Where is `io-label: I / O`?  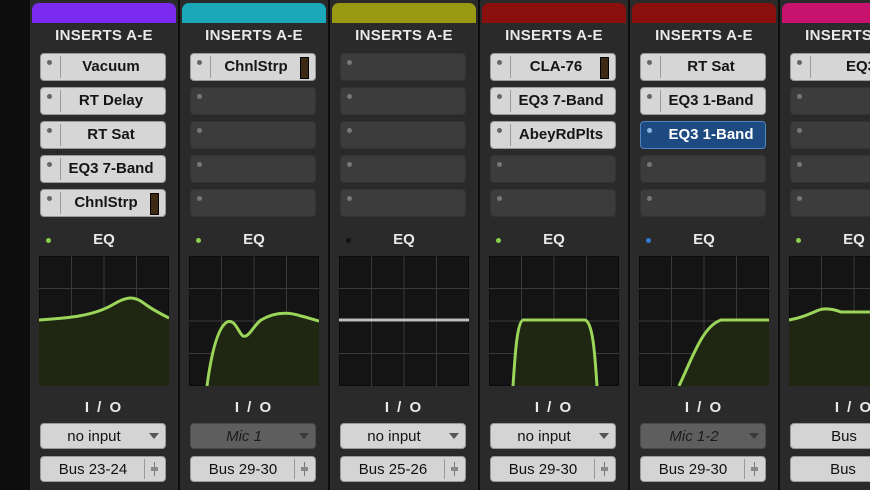 io-label: I / O is located at coordinates (404, 407).